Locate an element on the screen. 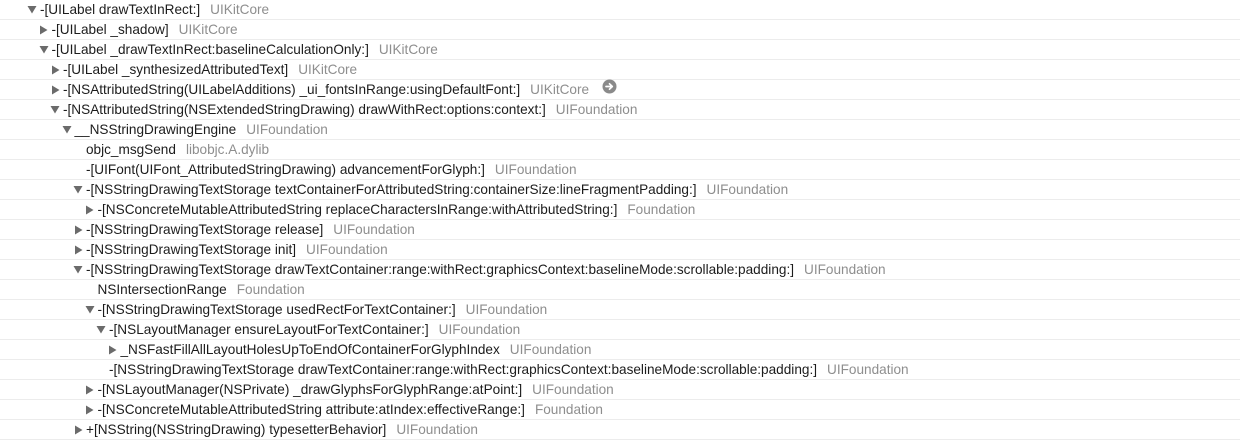 Image resolution: width=1240 pixels, height=441 pixels. row-label: -[UILabel drawTextInRect:] UIKitCore is located at coordinates (154, 9).